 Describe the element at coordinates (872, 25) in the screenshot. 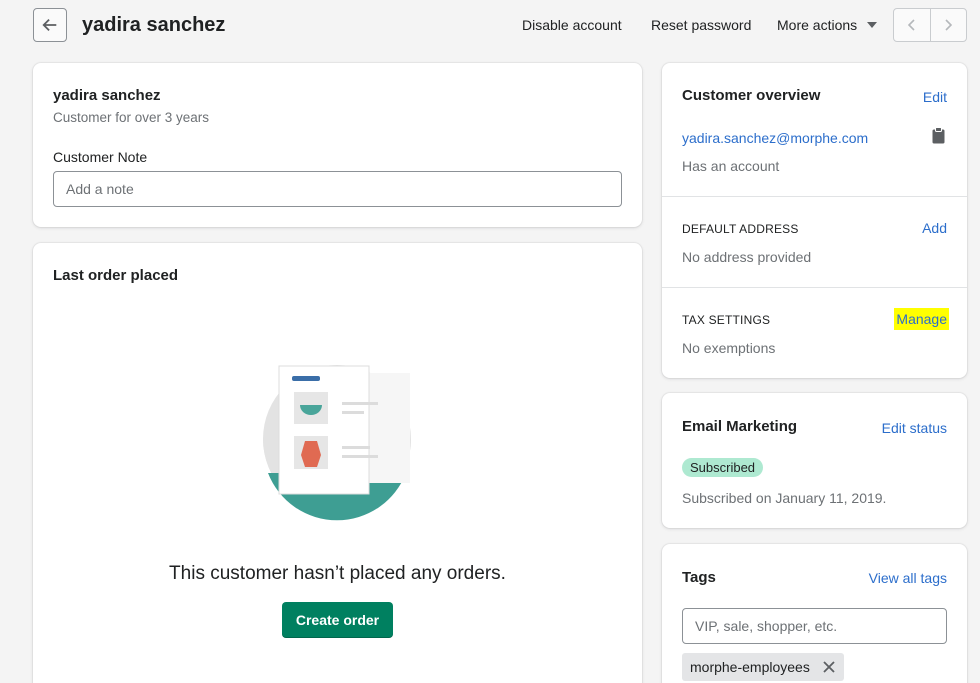

I see `caret-down-icon` at that location.